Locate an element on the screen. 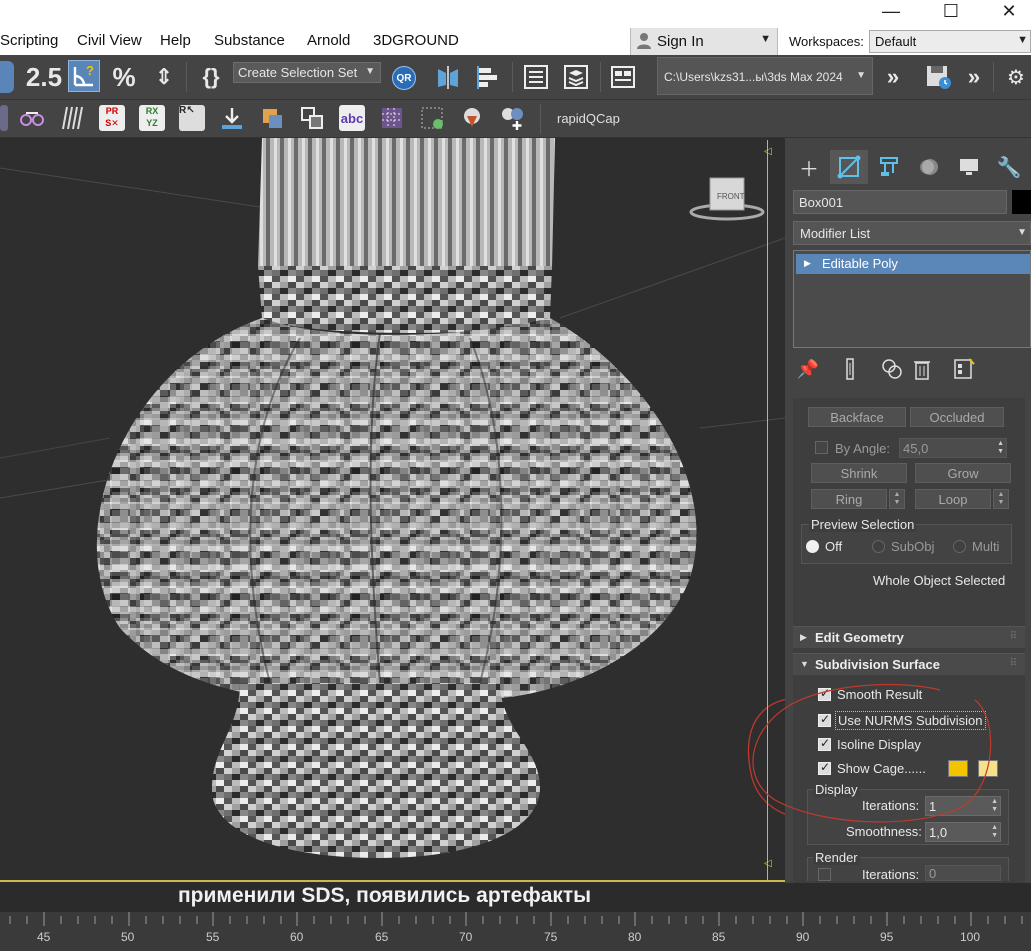  sign-in-label: Sign In is located at coordinates (680, 41).